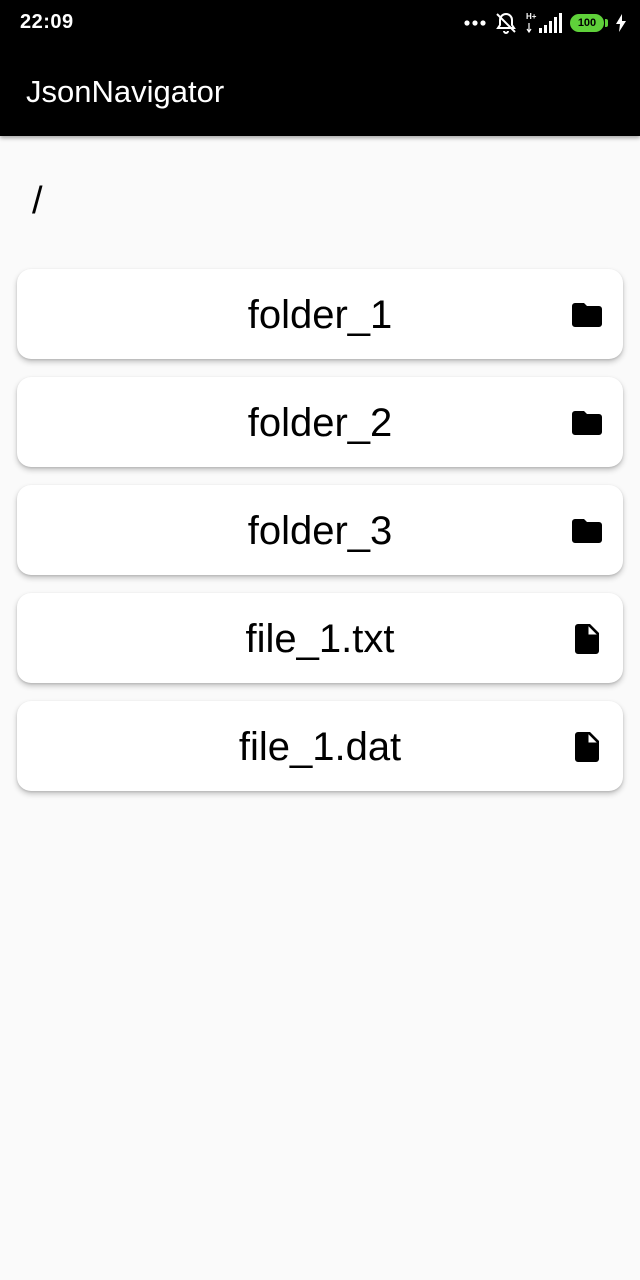 This screenshot has width=640, height=1280. What do you see at coordinates (320, 91) in the screenshot?
I see `app-bar: JsonNavigator` at bounding box center [320, 91].